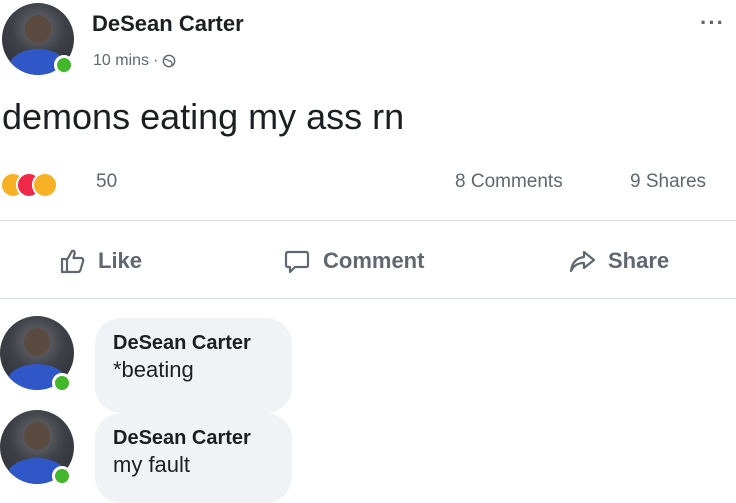 The height and width of the screenshot is (503, 736). What do you see at coordinates (668, 182) in the screenshot?
I see `share-count-link: 9 Shares` at bounding box center [668, 182].